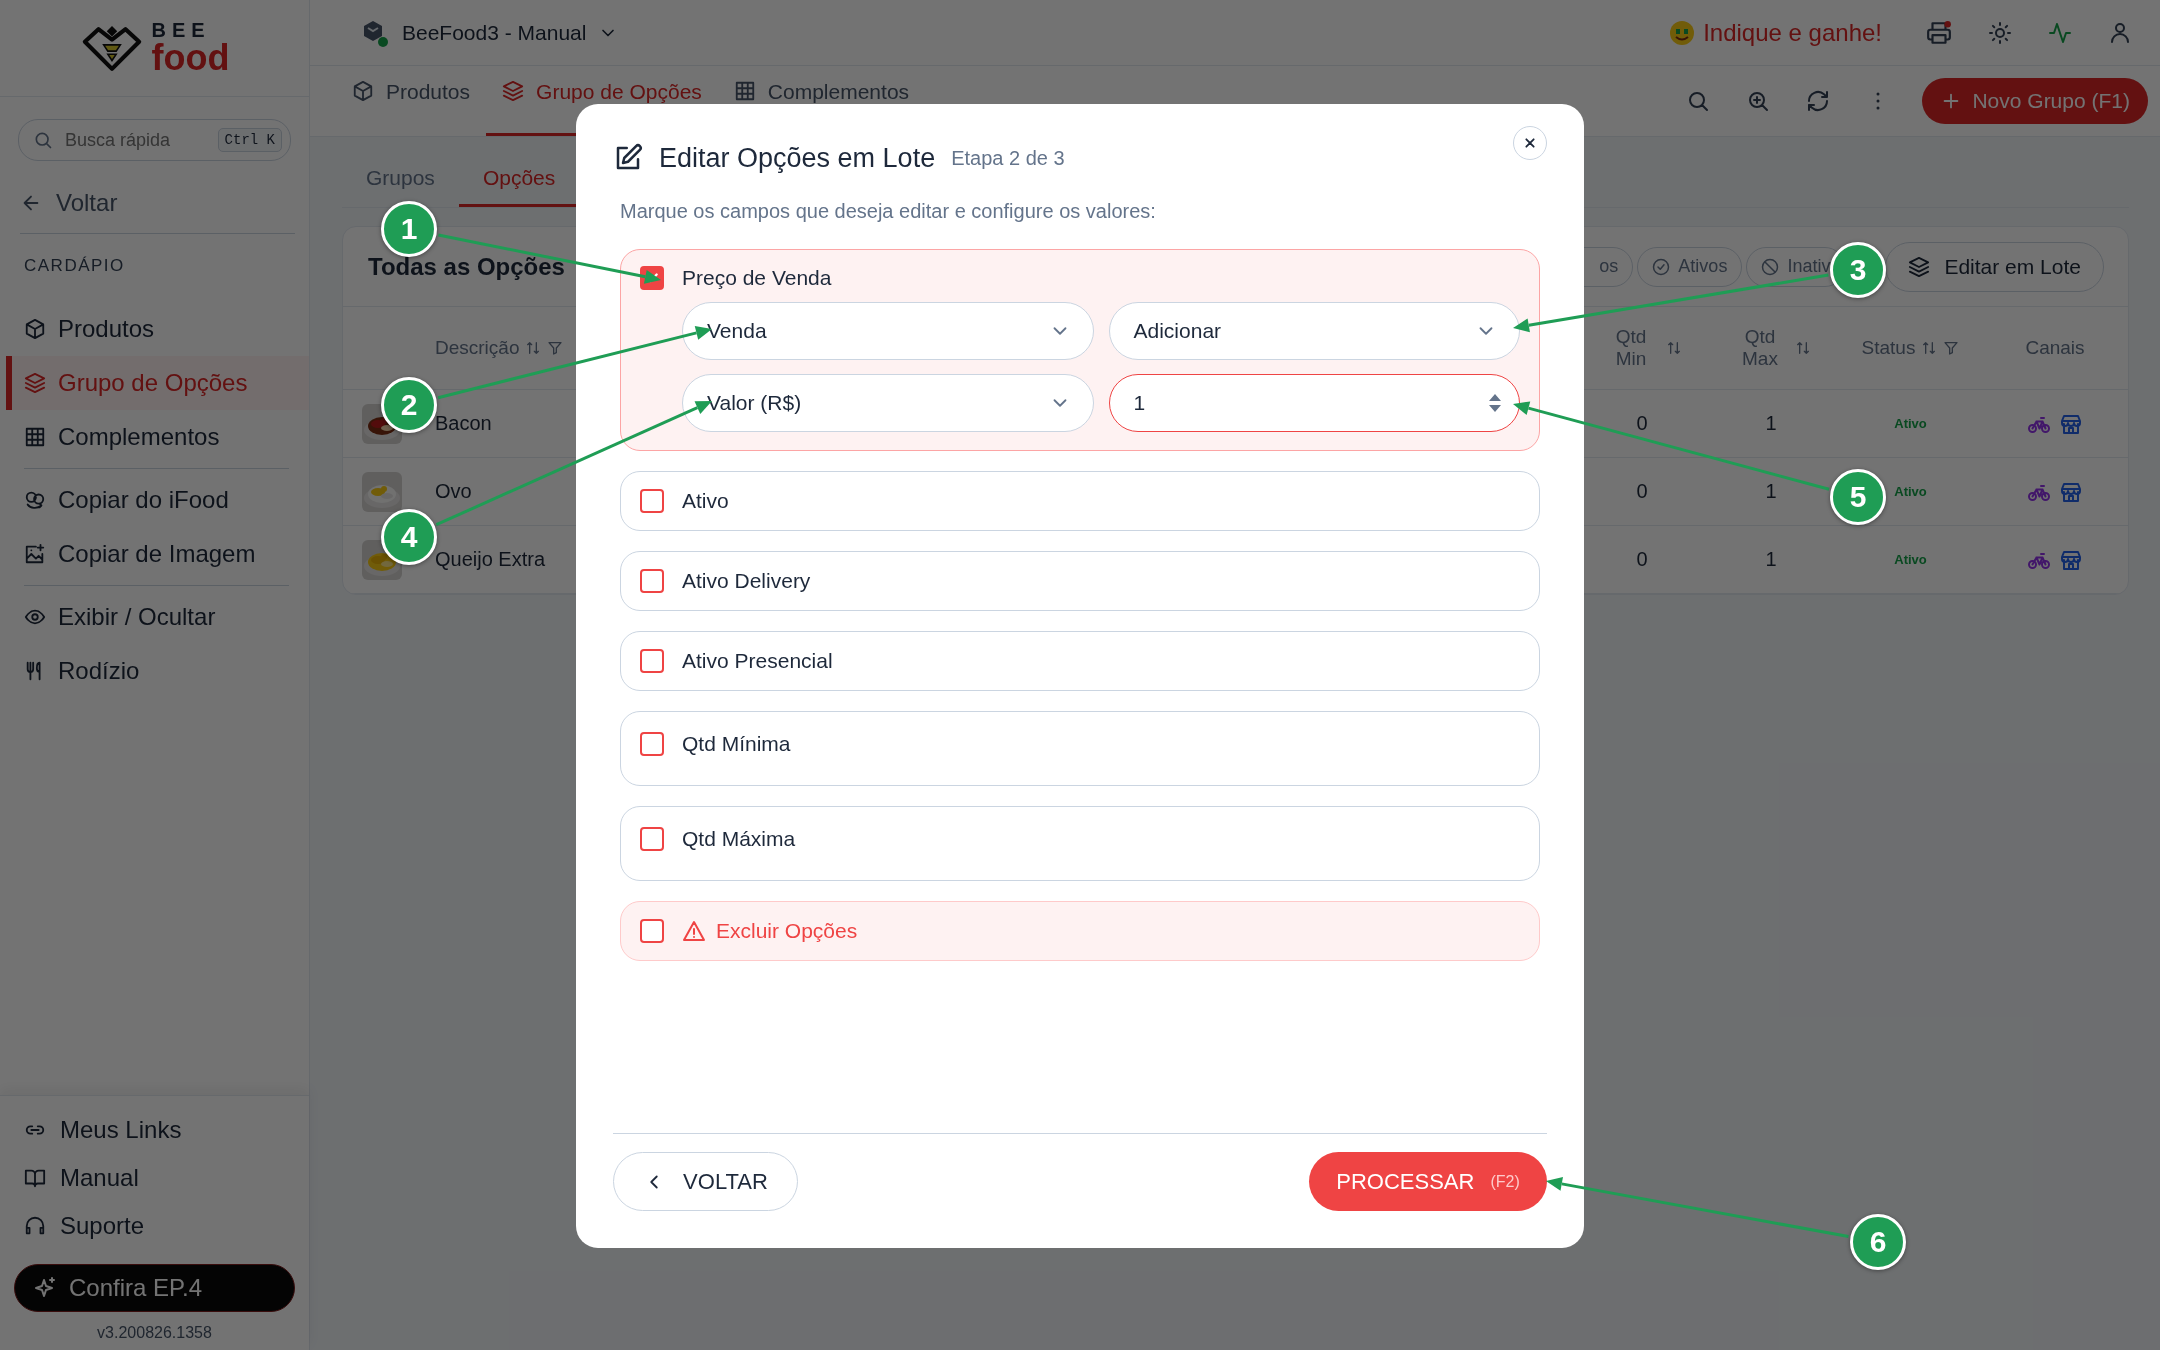 This screenshot has height=1350, width=2160. I want to click on operation-dropdown: Adicionar, so click(1314, 331).